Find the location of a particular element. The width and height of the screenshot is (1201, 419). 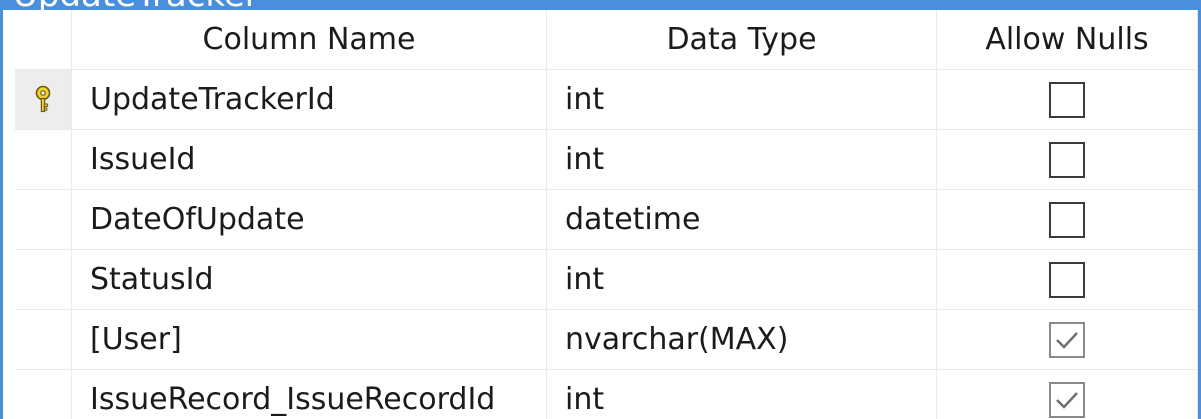

header-data-type: Data Type is located at coordinates (742, 40).